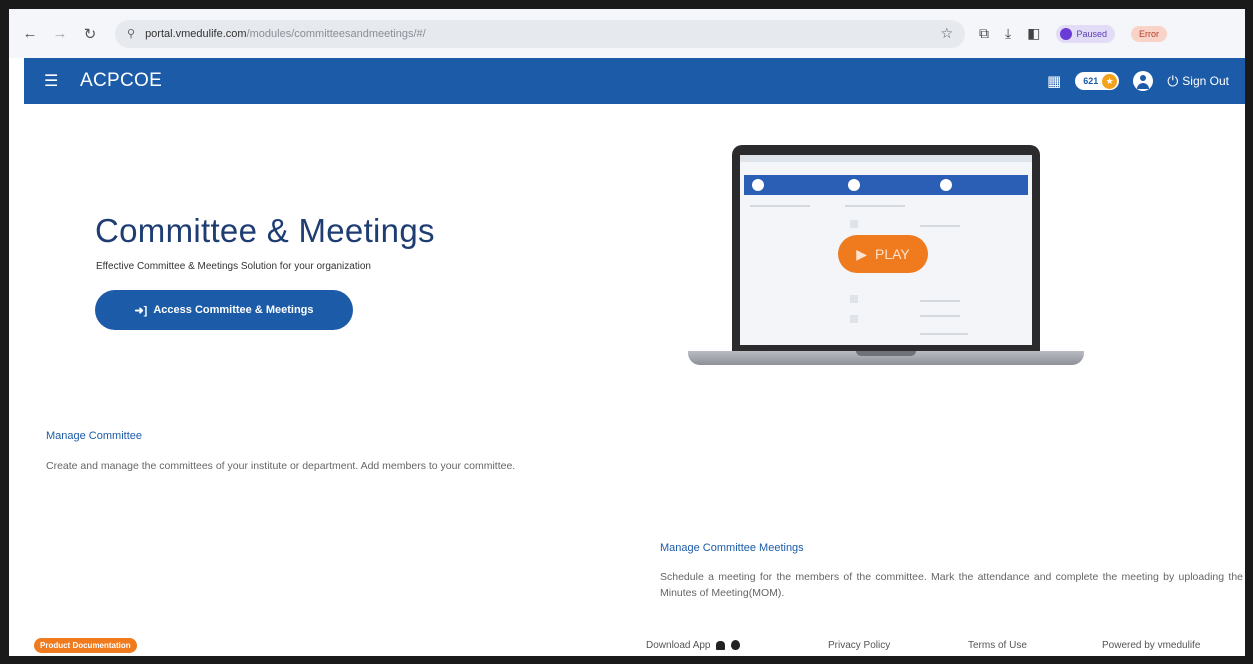 This screenshot has height=664, width=1253. What do you see at coordinates (30, 34) in the screenshot?
I see `back-arrow-icon: ←` at bounding box center [30, 34].